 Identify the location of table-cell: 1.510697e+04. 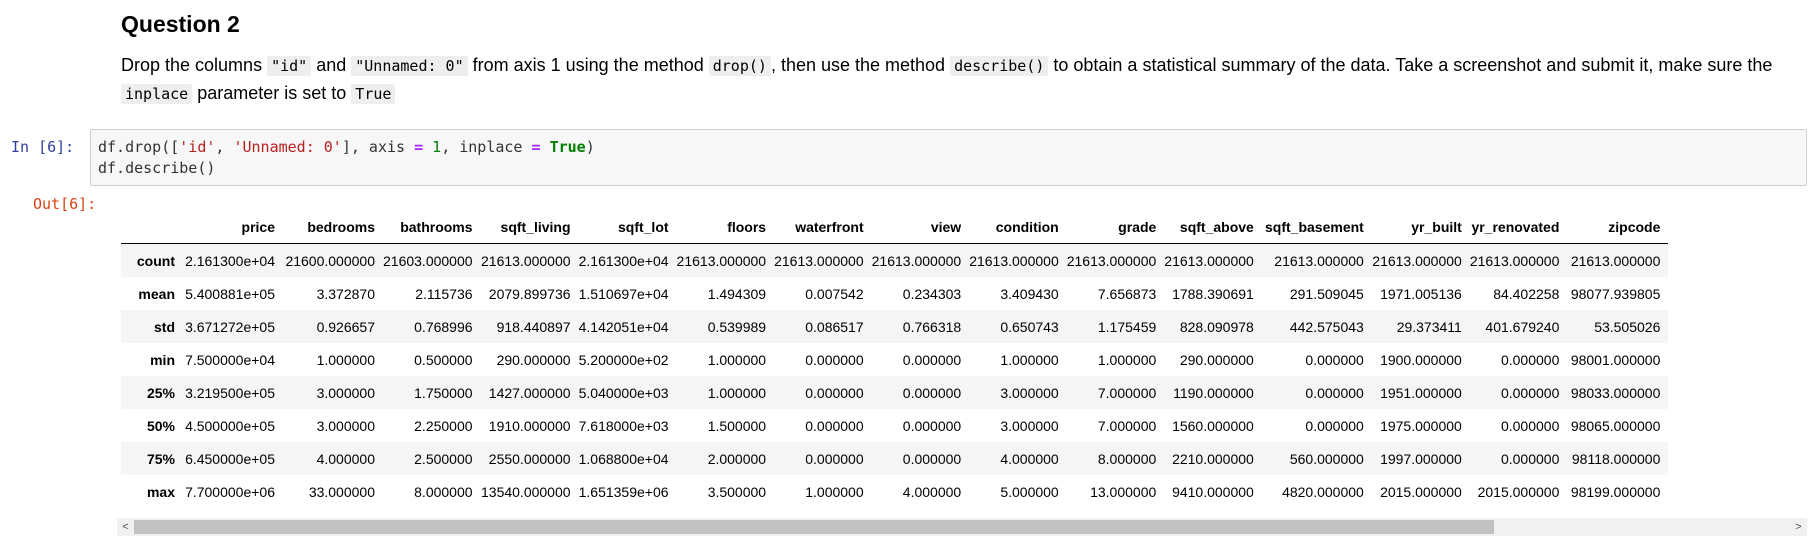
(623, 293).